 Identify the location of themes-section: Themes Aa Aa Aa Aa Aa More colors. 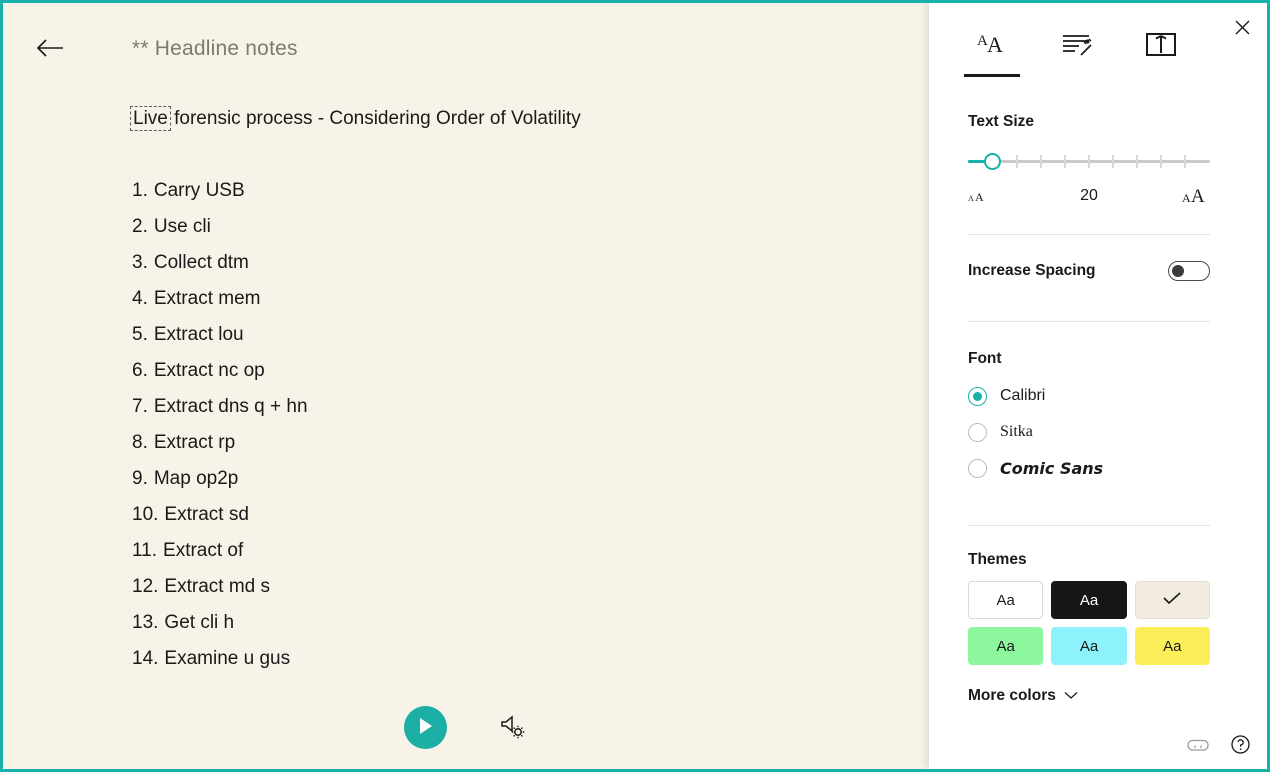
(1089, 628).